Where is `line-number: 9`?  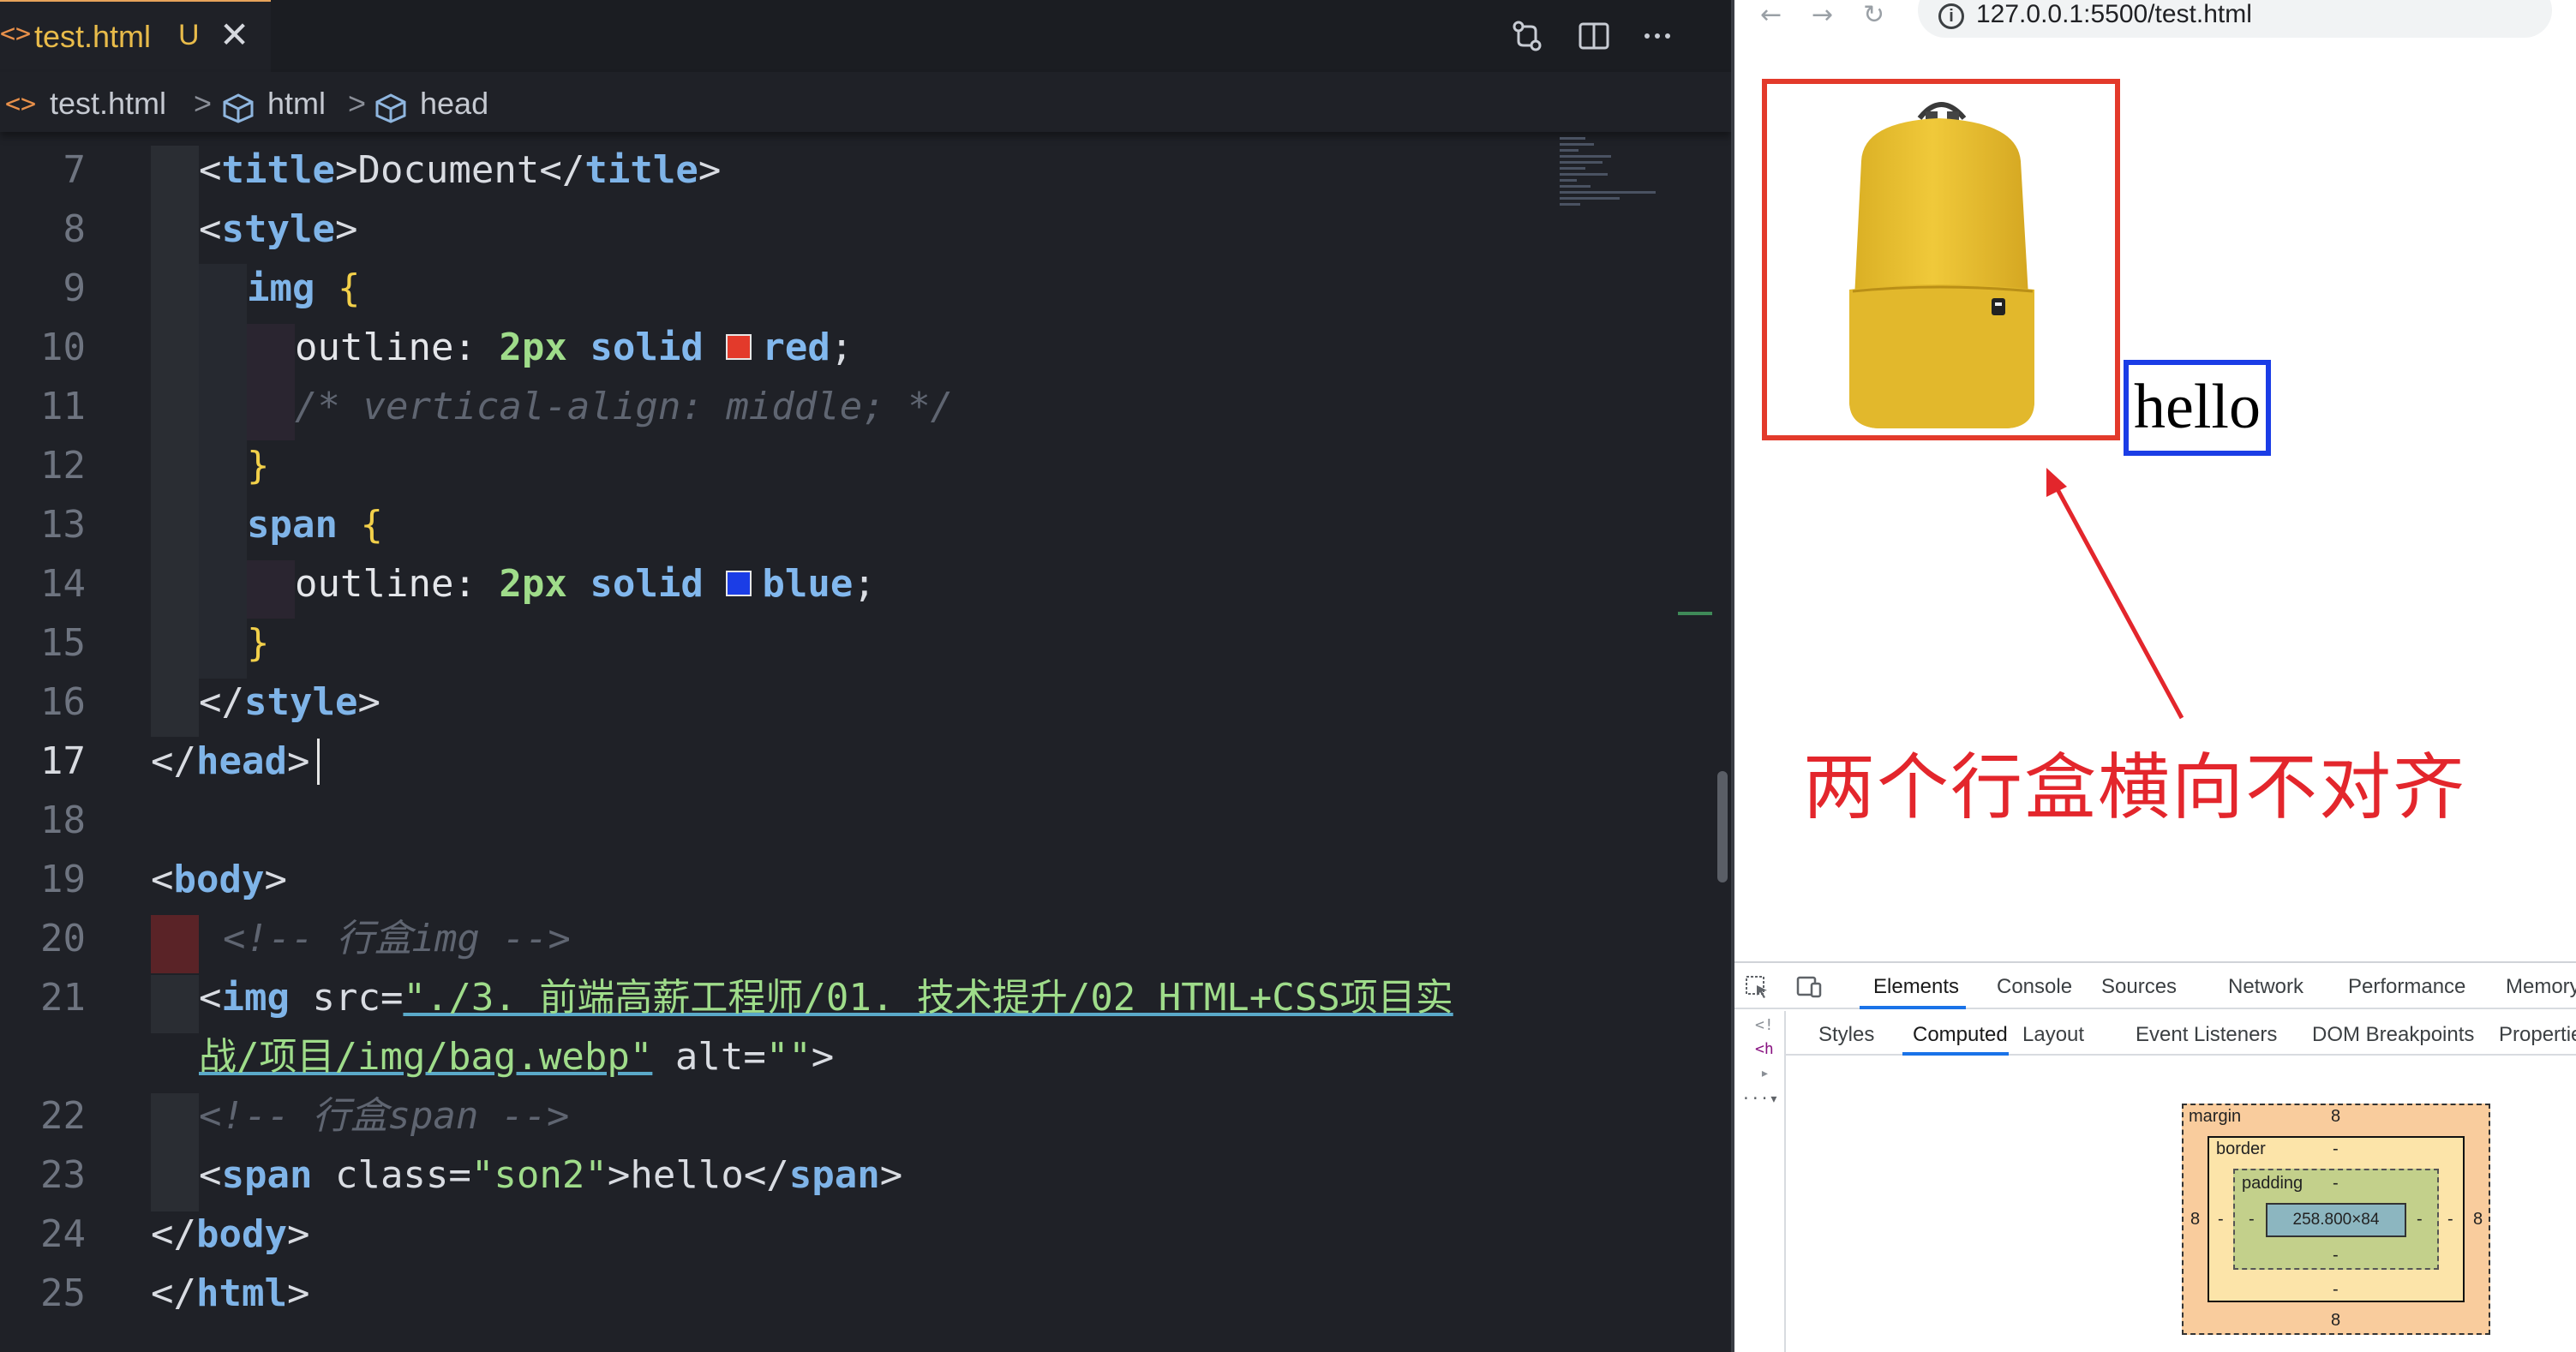
line-number: 9 is located at coordinates (75, 288).